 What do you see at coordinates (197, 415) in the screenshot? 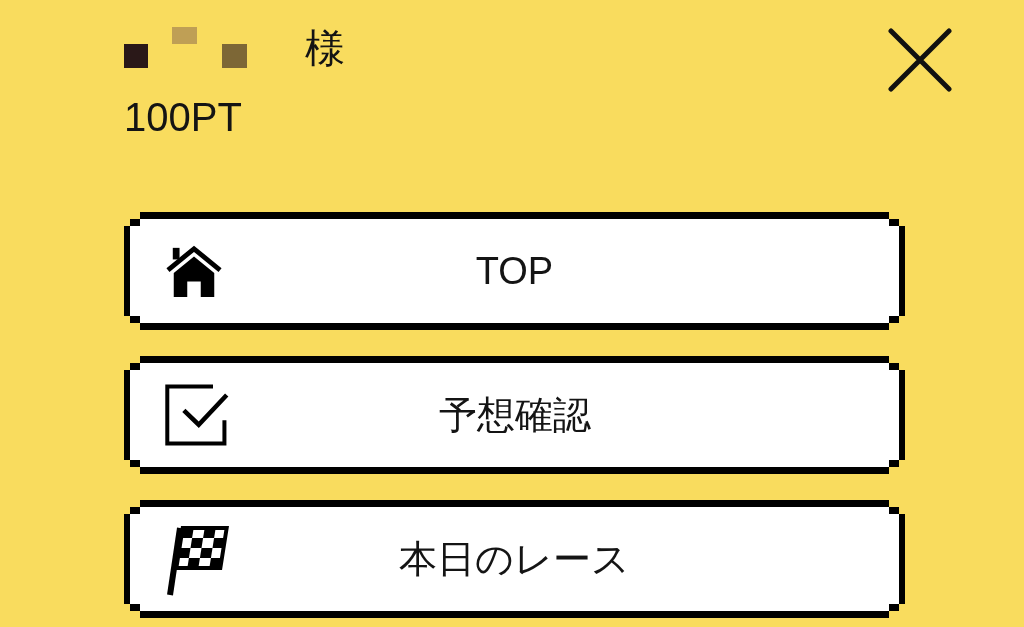
I see `checkbox-icon` at bounding box center [197, 415].